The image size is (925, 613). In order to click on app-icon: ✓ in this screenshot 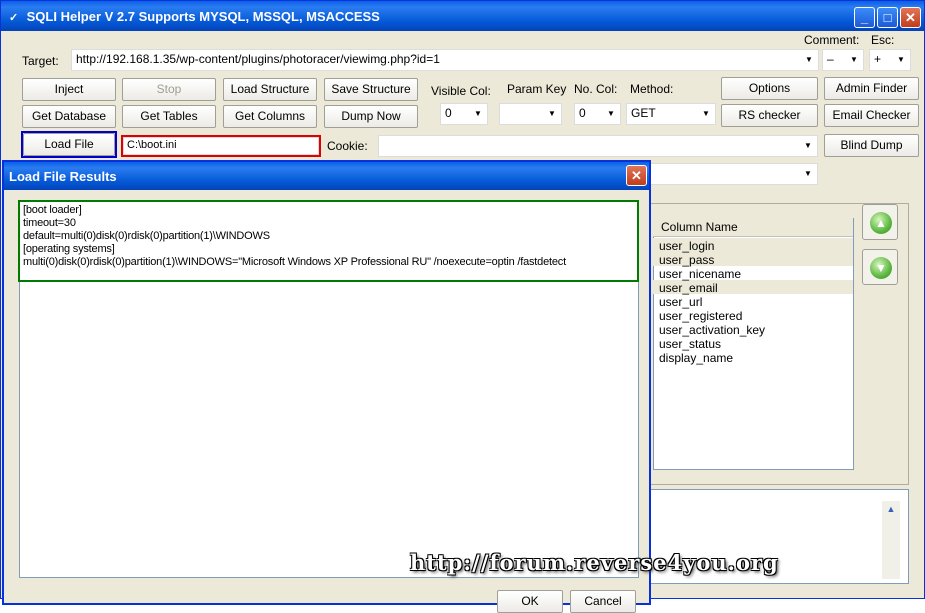, I will do `click(14, 18)`.